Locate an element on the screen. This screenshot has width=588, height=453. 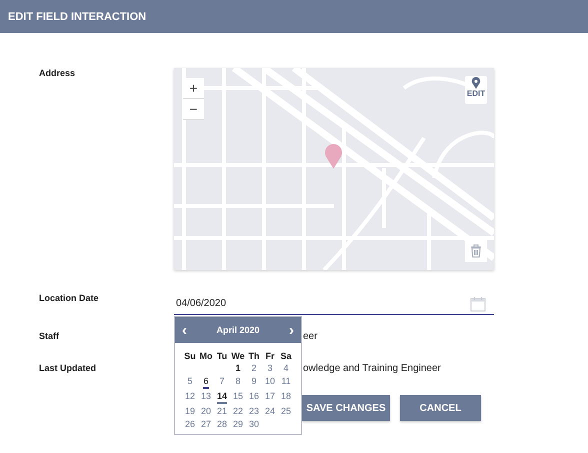
month-title: April 2020 is located at coordinates (238, 330).